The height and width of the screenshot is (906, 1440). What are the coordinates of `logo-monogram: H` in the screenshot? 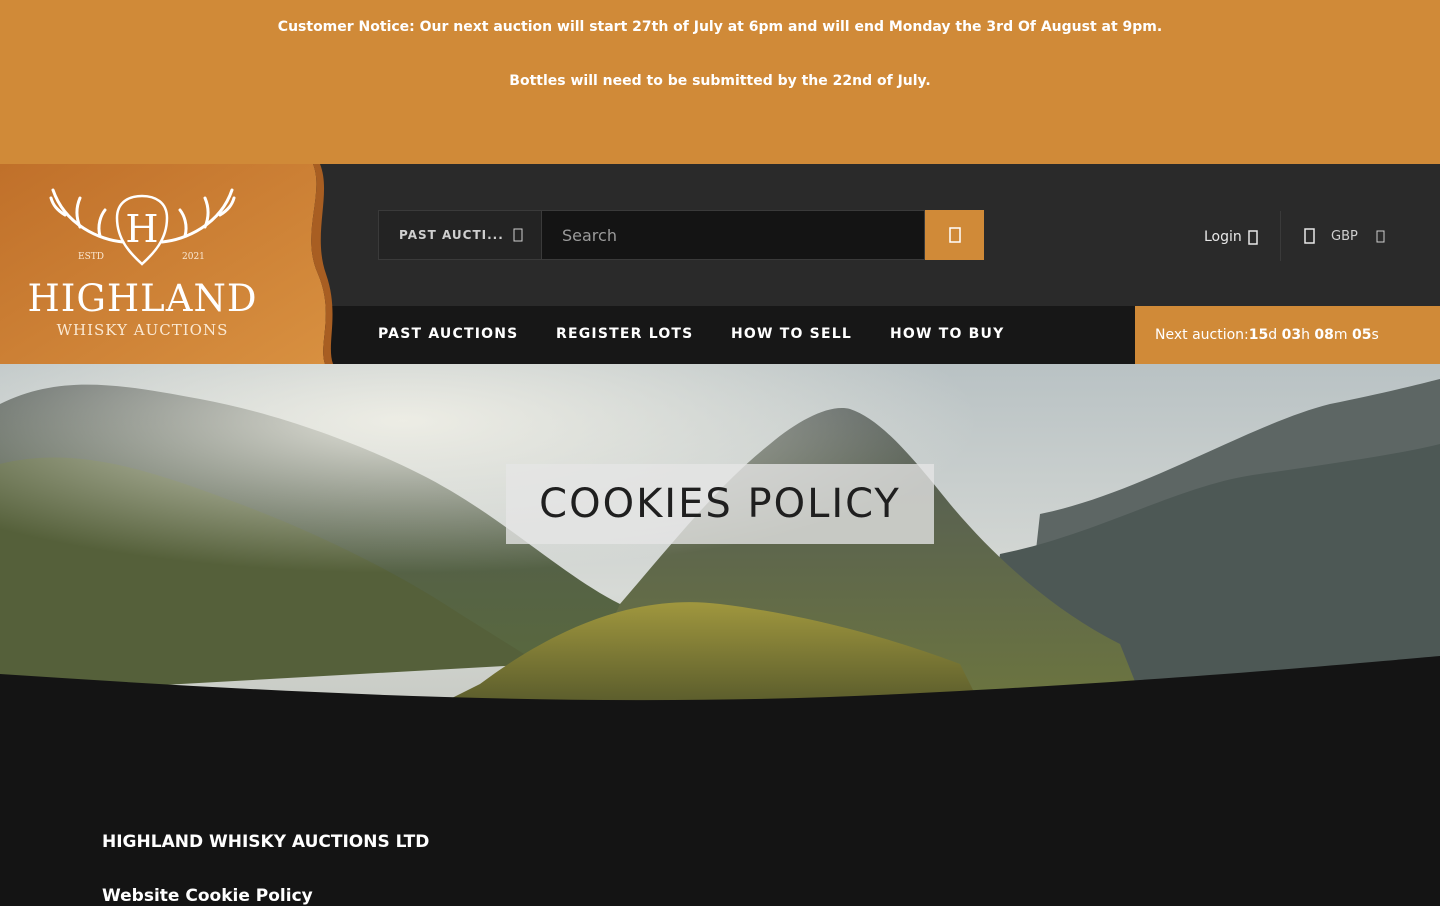 It's located at (141, 229).